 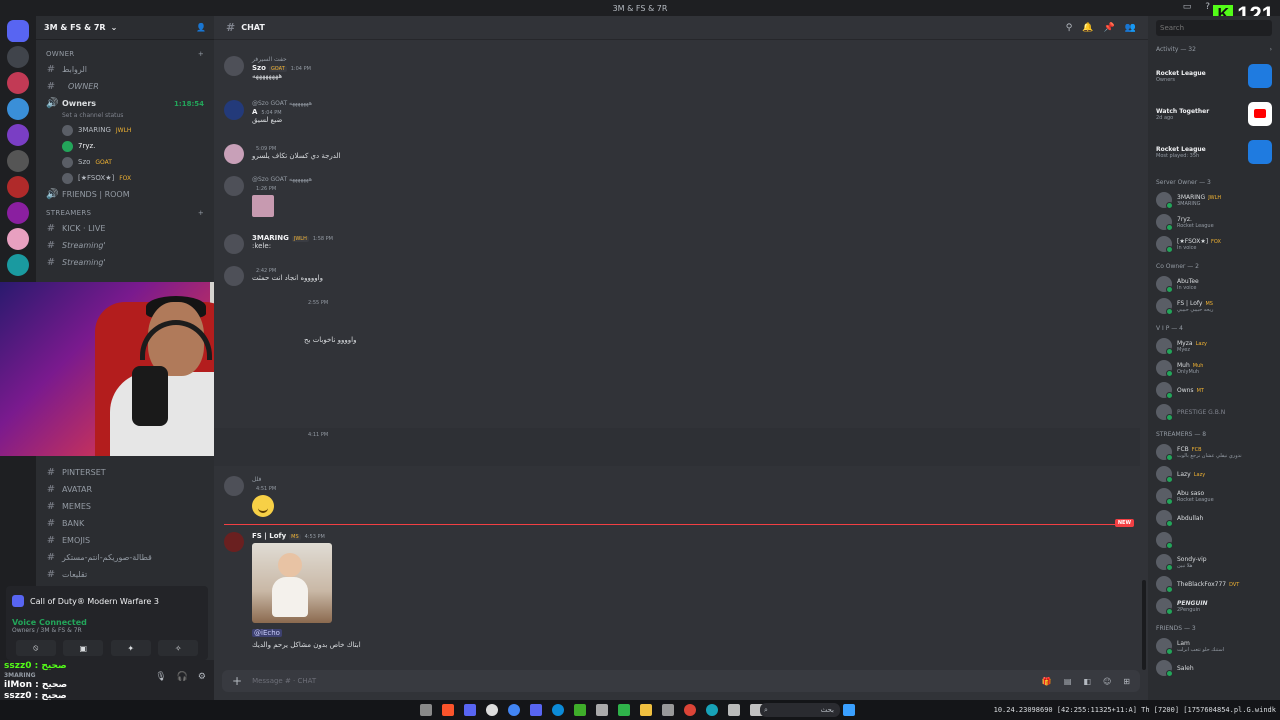 I want to click on voice-user: 3MARING JWLH, so click(x=125, y=130).